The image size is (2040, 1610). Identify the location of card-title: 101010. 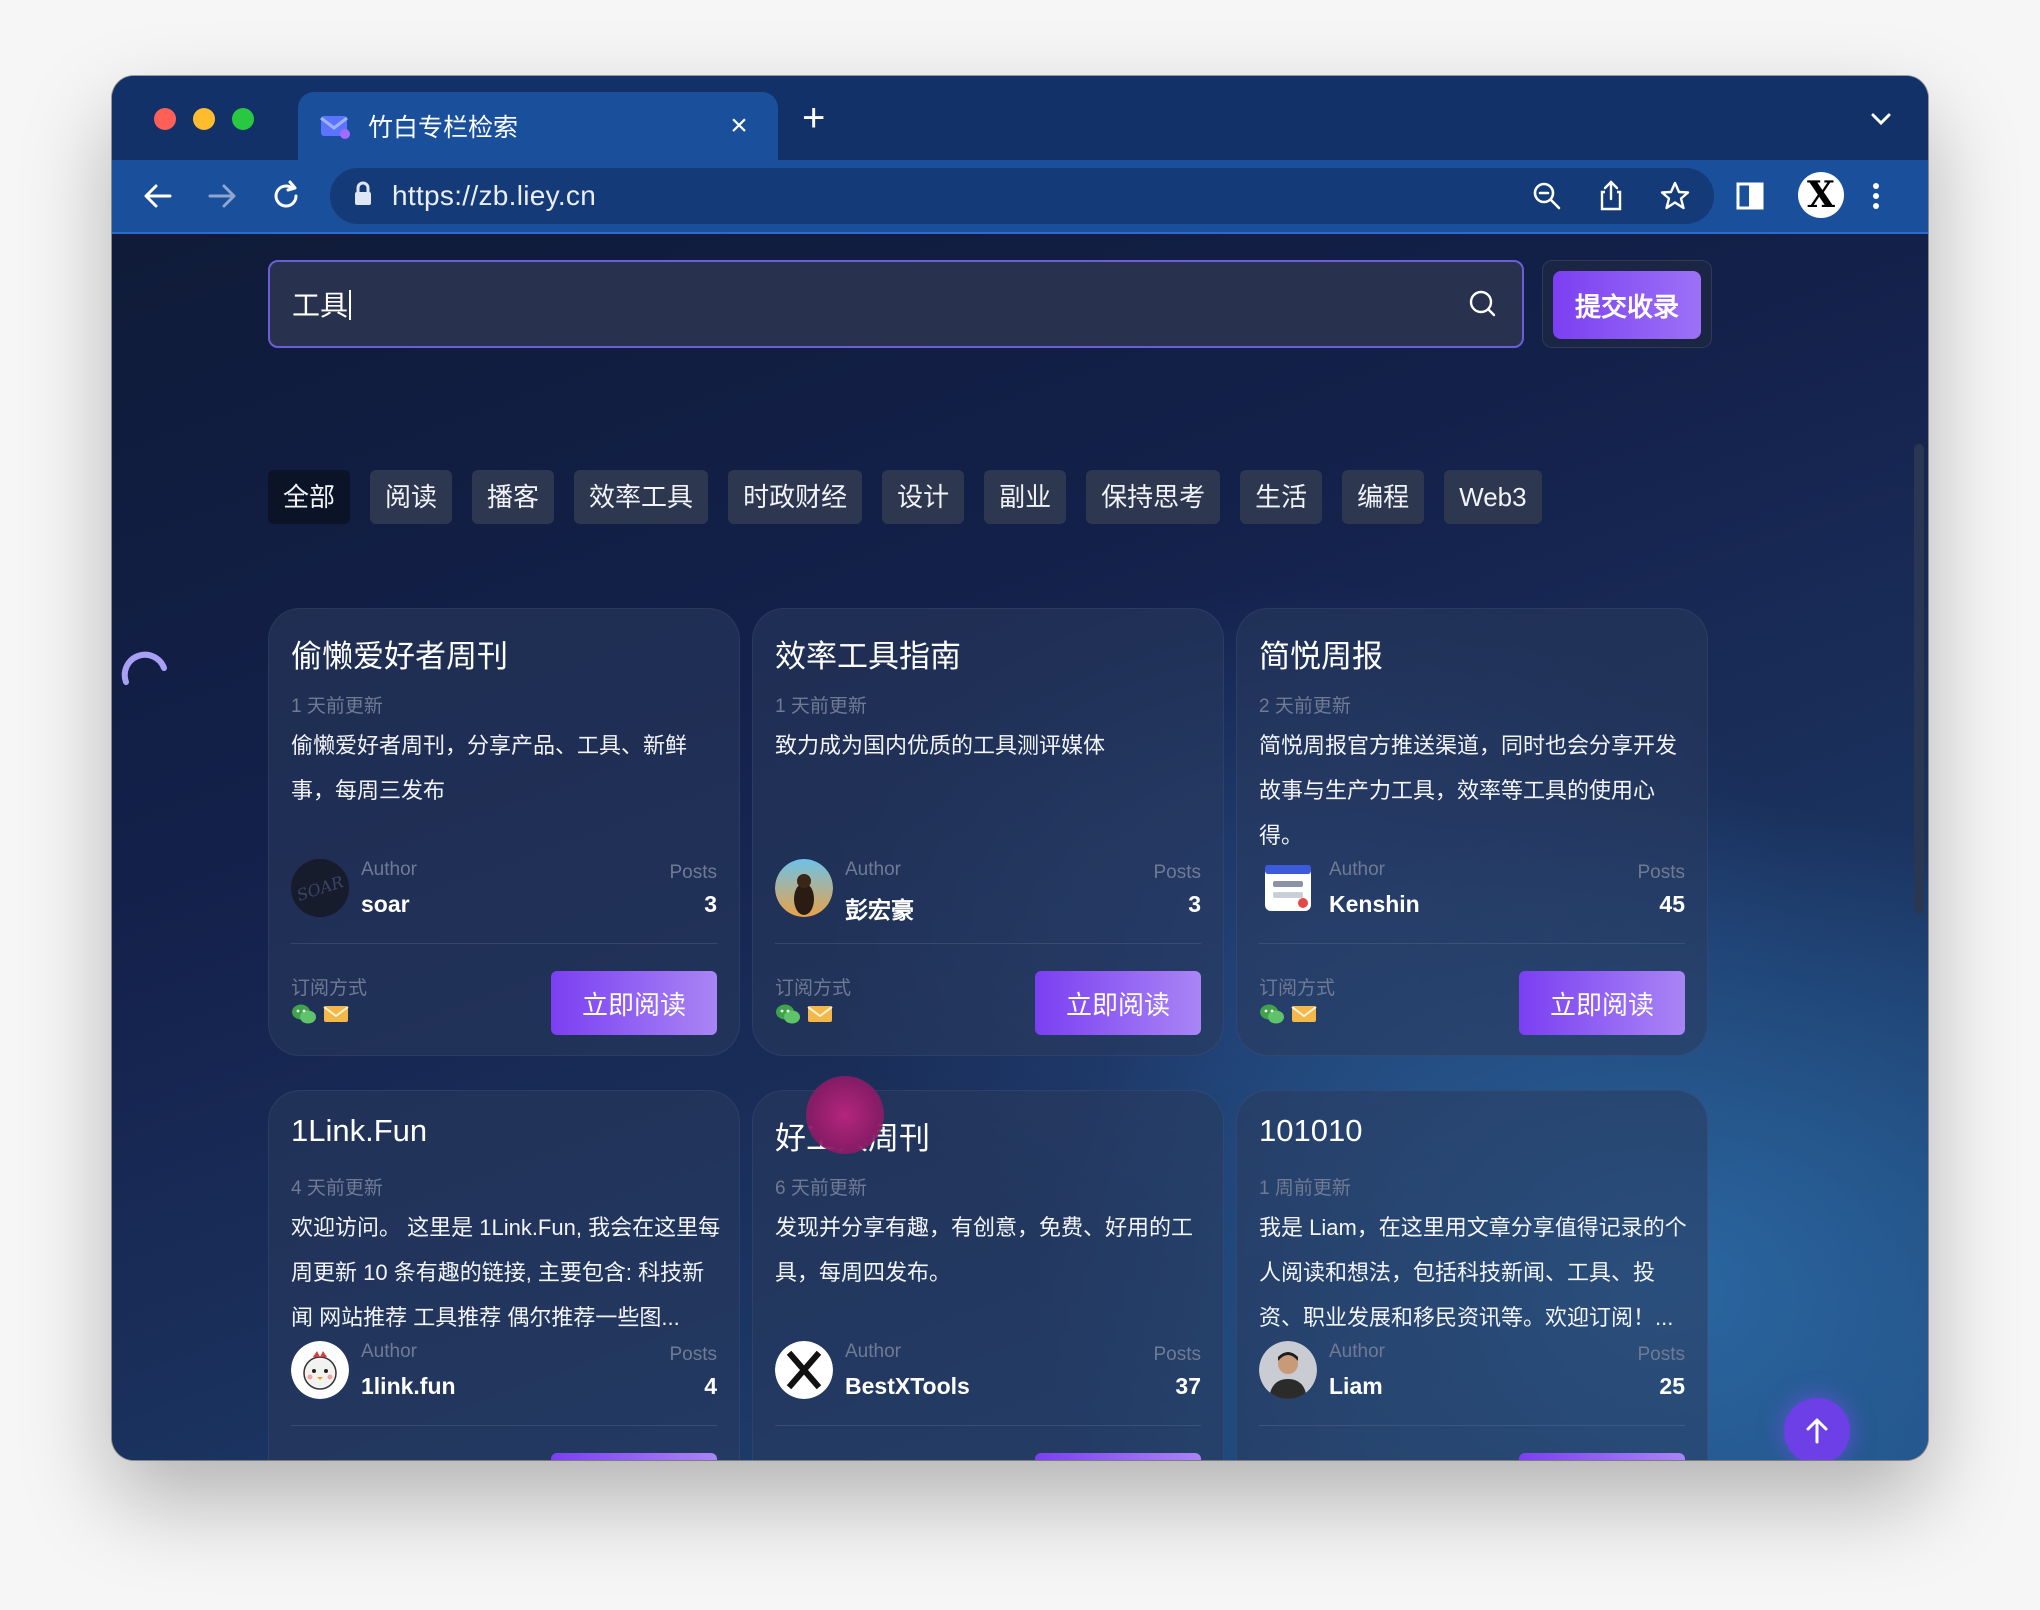
(1310, 1131).